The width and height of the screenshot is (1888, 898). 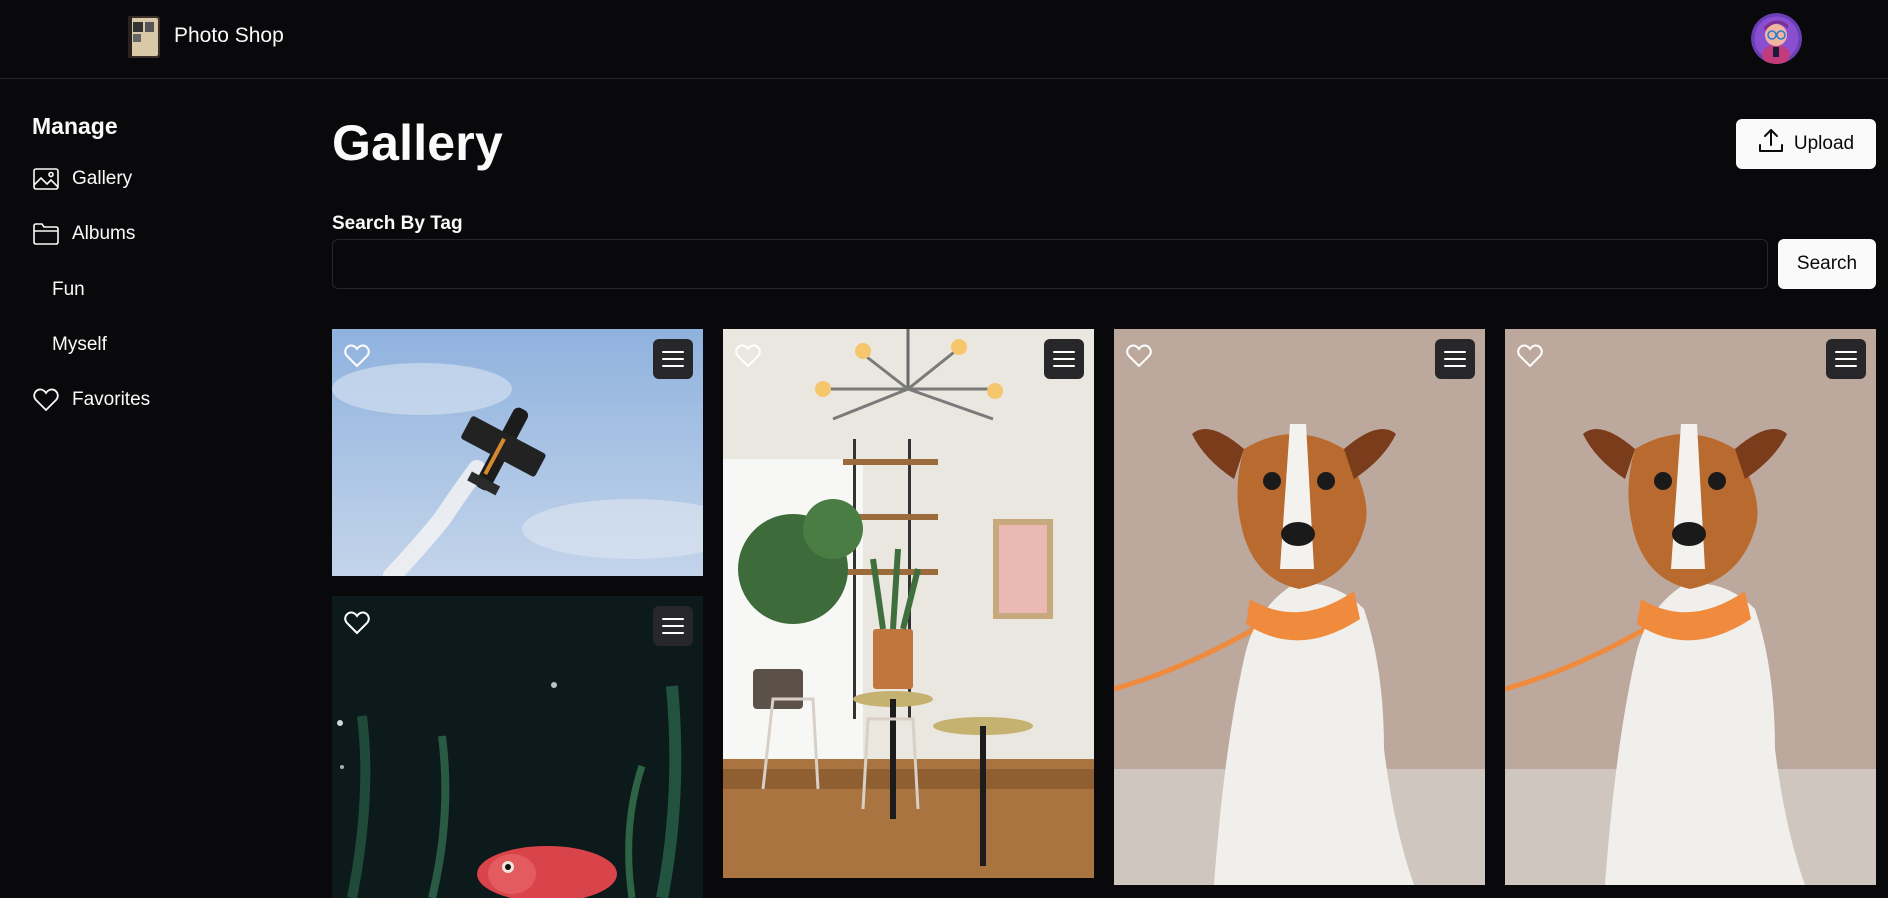 I want to click on photo-fish, so click(x=517, y=747).